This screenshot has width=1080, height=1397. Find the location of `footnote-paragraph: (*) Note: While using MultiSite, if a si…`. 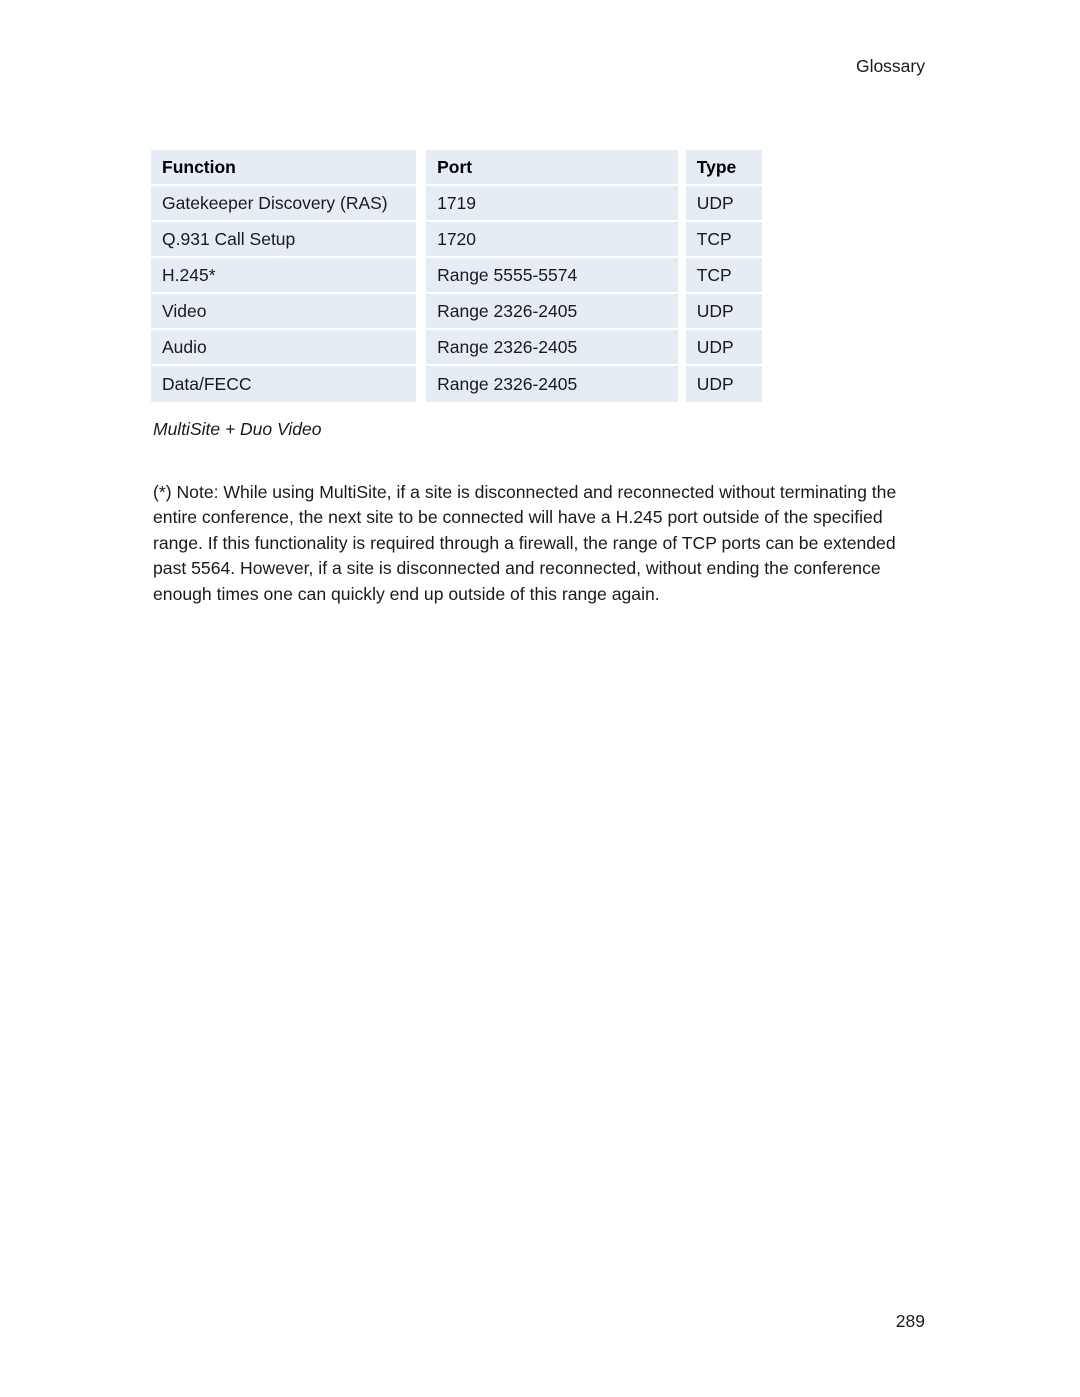

footnote-paragraph: (*) Note: While using MultiSite, if a si… is located at coordinates (525, 542).